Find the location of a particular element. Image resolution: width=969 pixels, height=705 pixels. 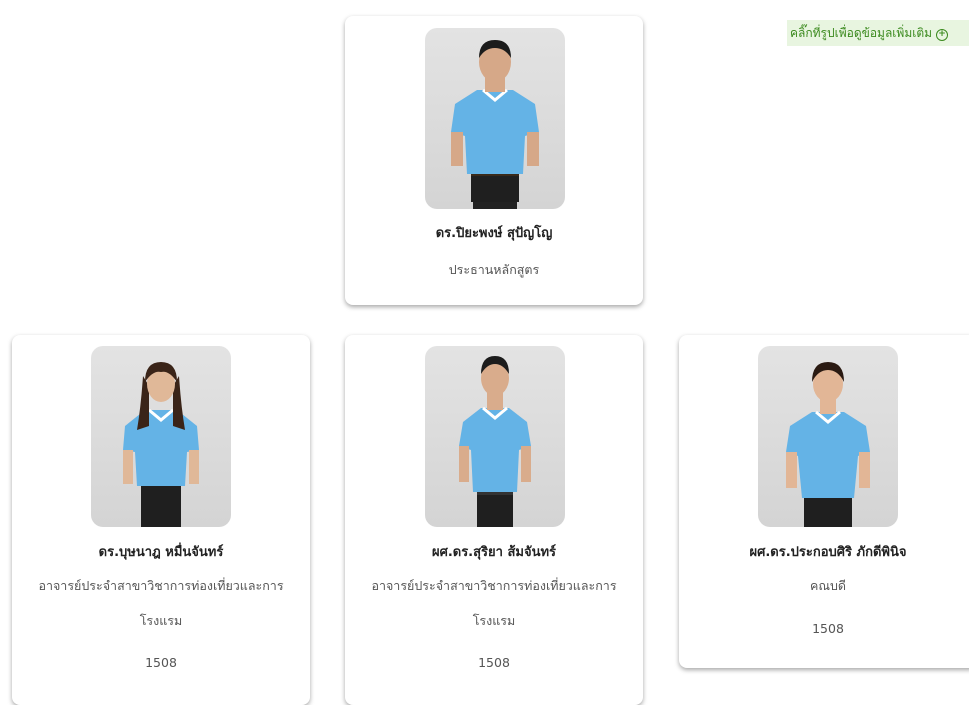

person-card-chair: ดร.ปิยะพงษ์ สุปัญโญ ประธานหลักสูตร is located at coordinates (494, 160).